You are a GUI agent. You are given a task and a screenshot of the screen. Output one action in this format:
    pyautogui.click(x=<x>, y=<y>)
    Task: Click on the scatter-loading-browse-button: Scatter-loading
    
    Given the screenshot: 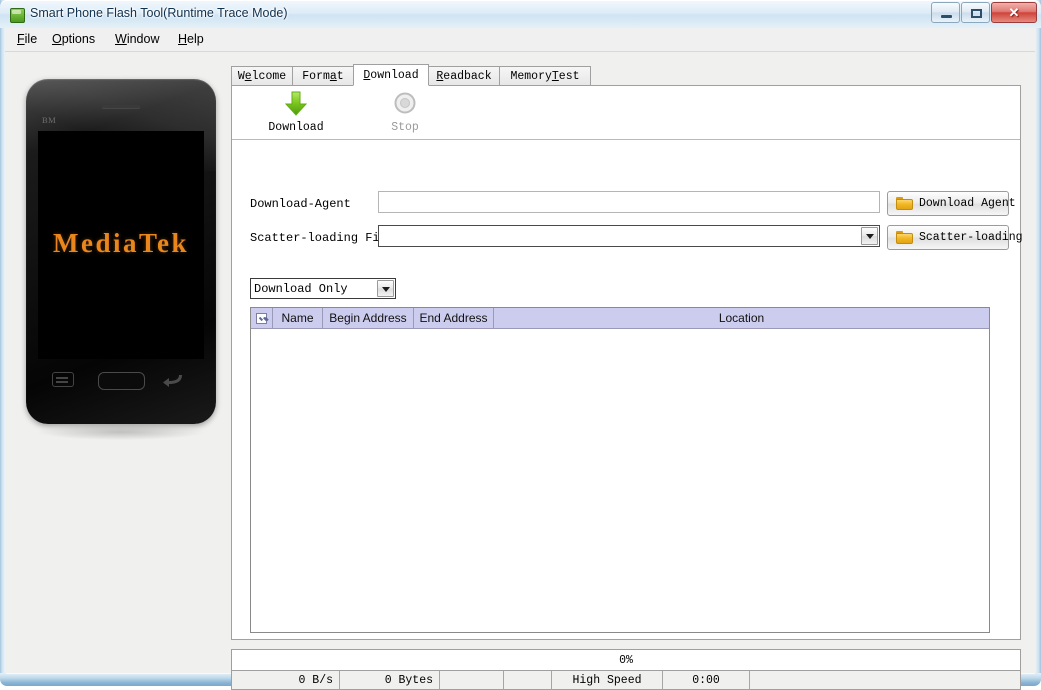 What is the action you would take?
    pyautogui.click(x=955, y=237)
    